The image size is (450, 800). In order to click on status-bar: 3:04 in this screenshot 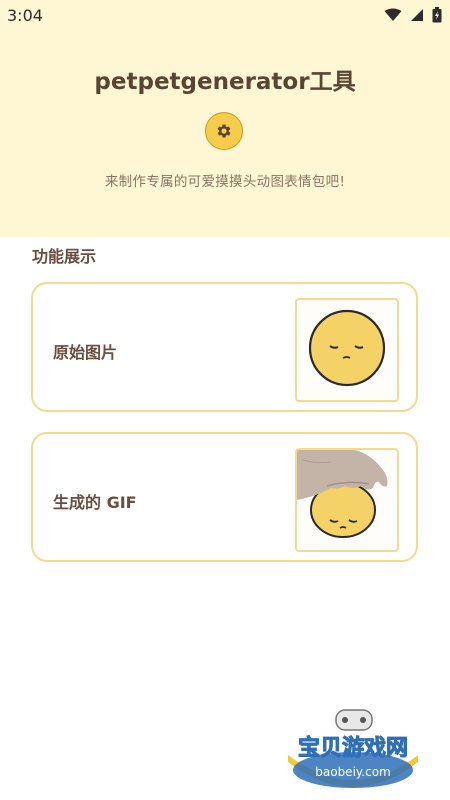, I will do `click(225, 16)`.